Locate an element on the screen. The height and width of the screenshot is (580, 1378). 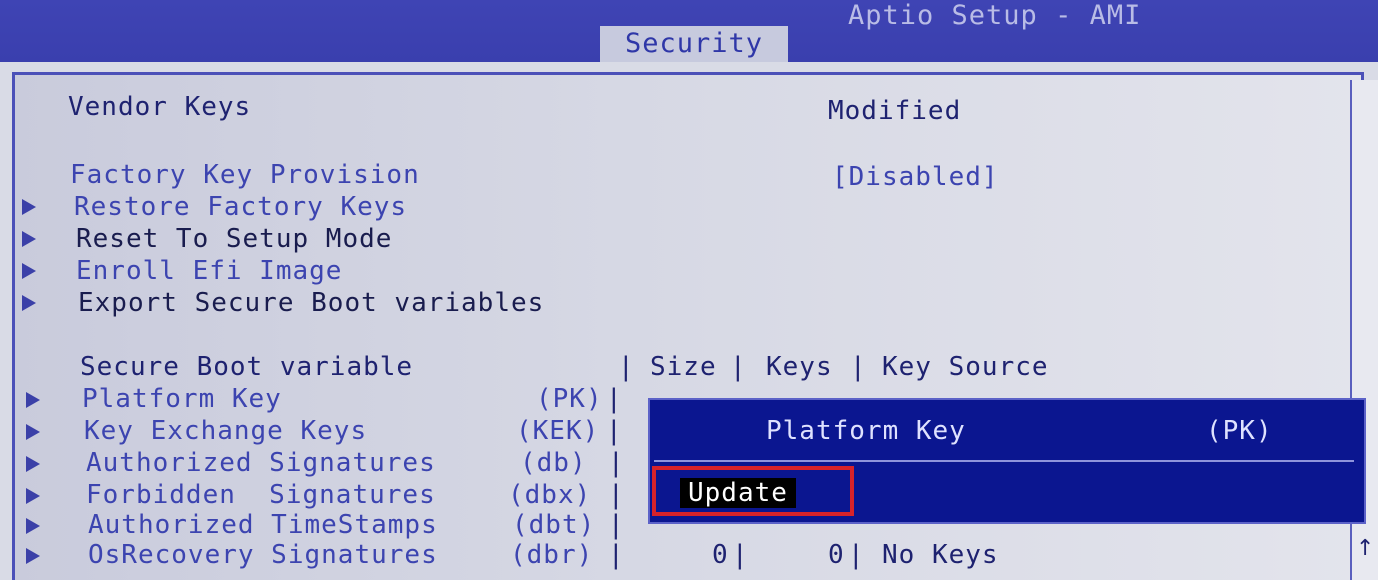
variable-size: 0 is located at coordinates (720, 555).